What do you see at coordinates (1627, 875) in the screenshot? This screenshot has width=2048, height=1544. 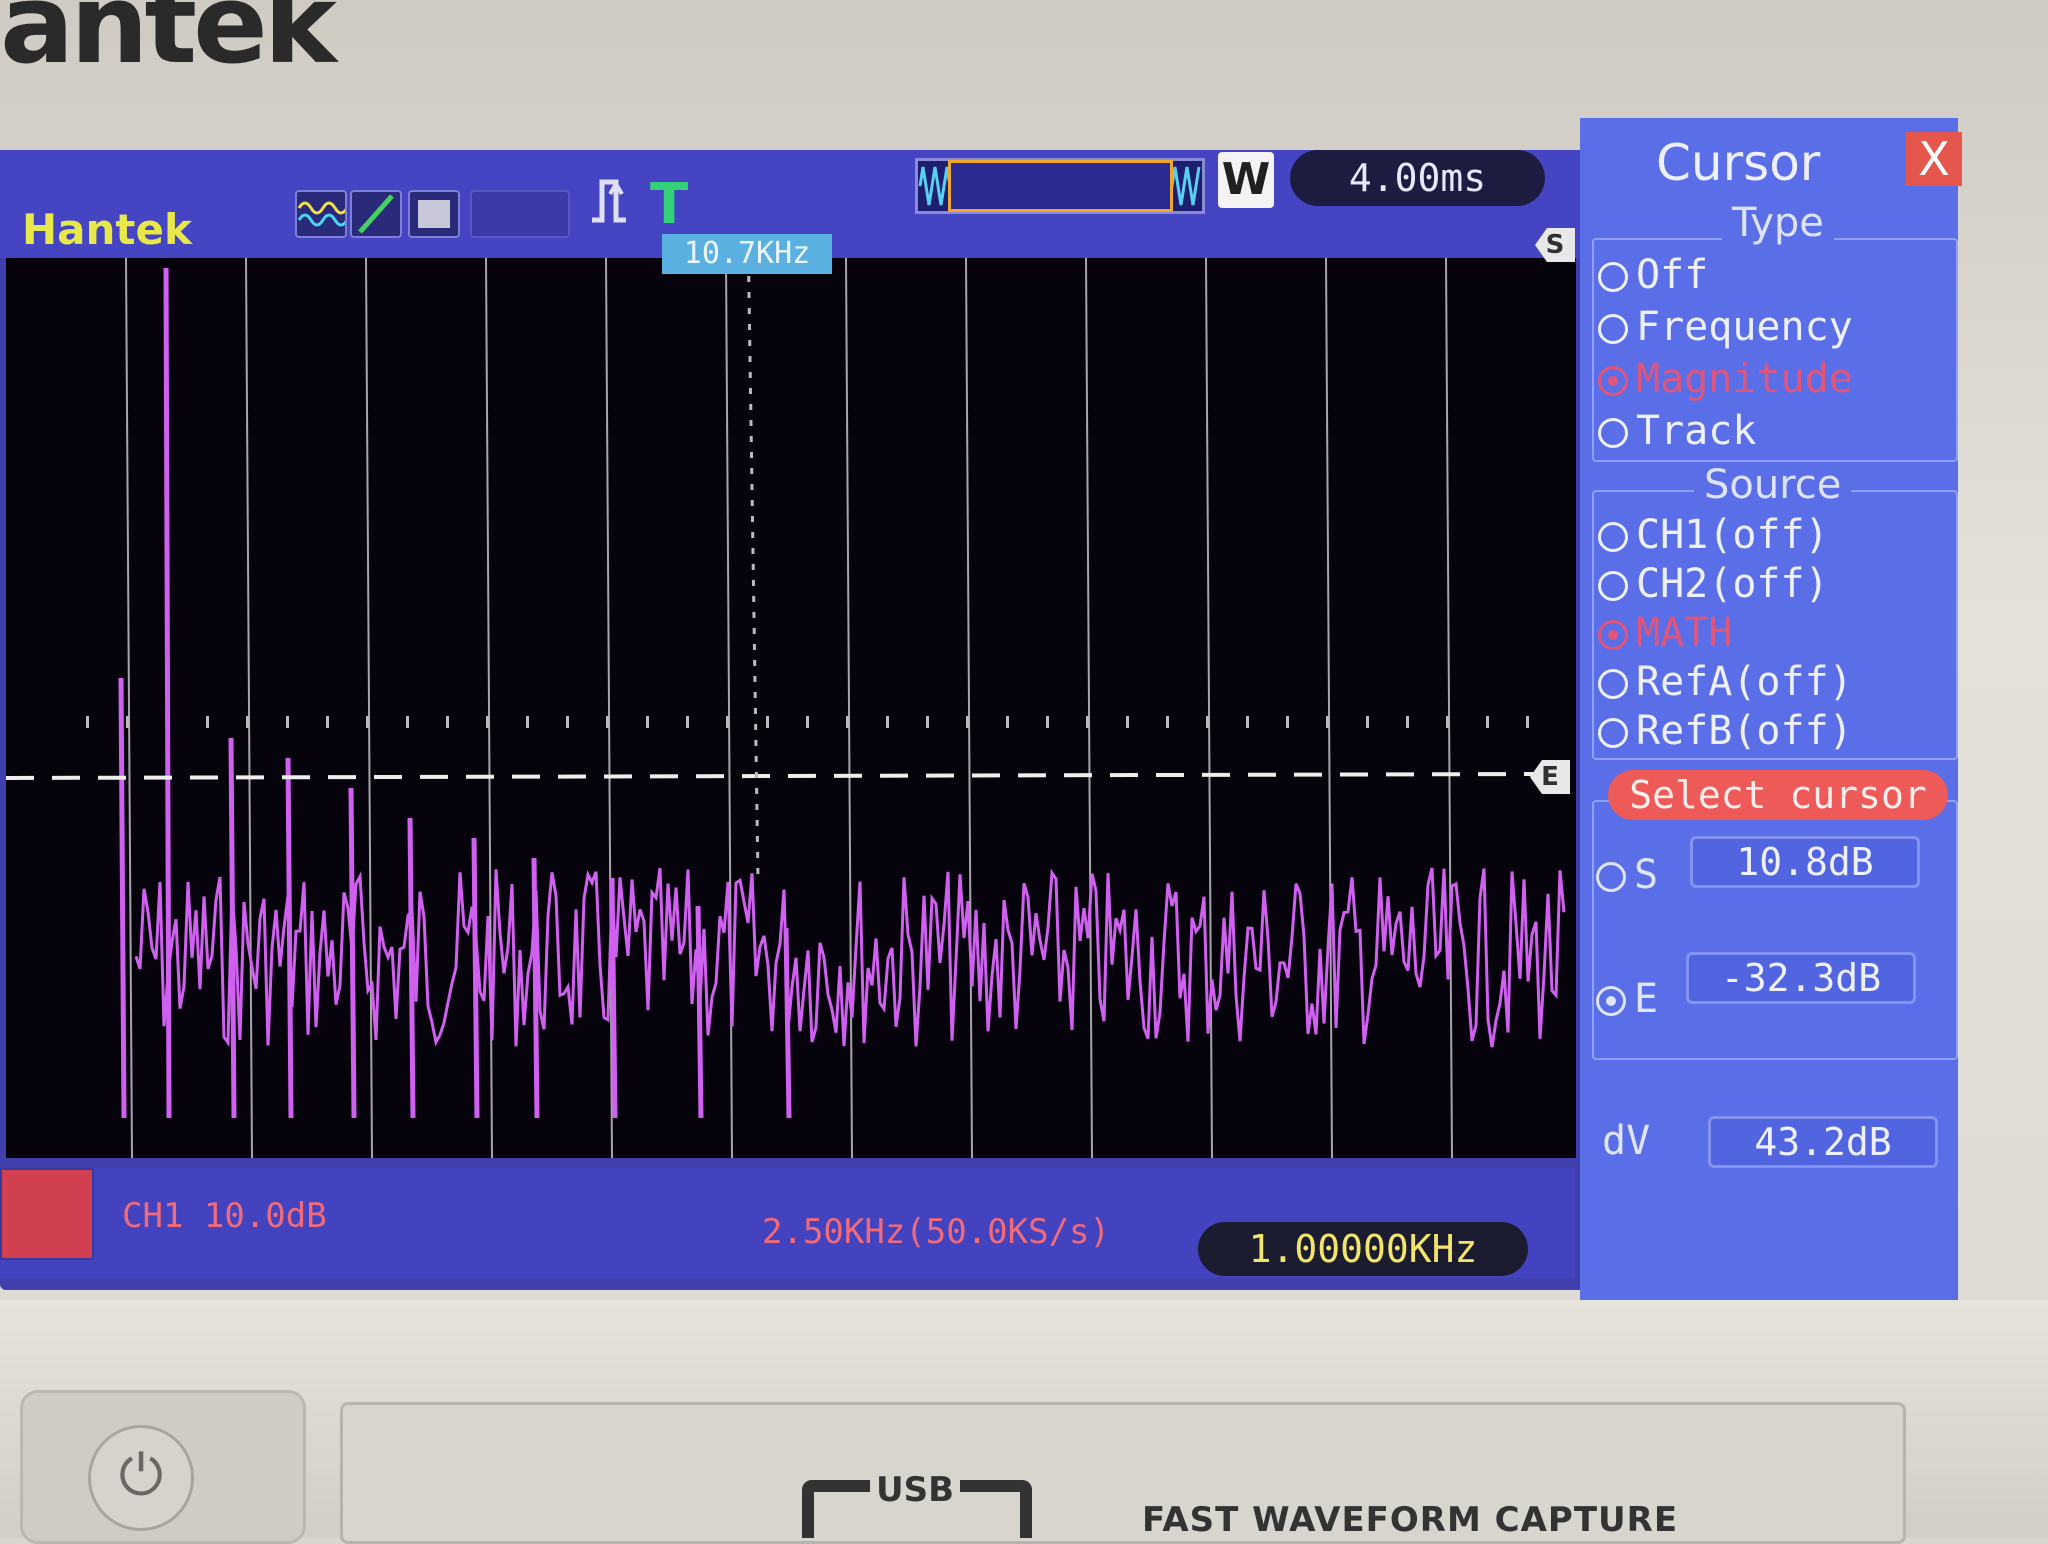 I see `cursor-s-option: S` at bounding box center [1627, 875].